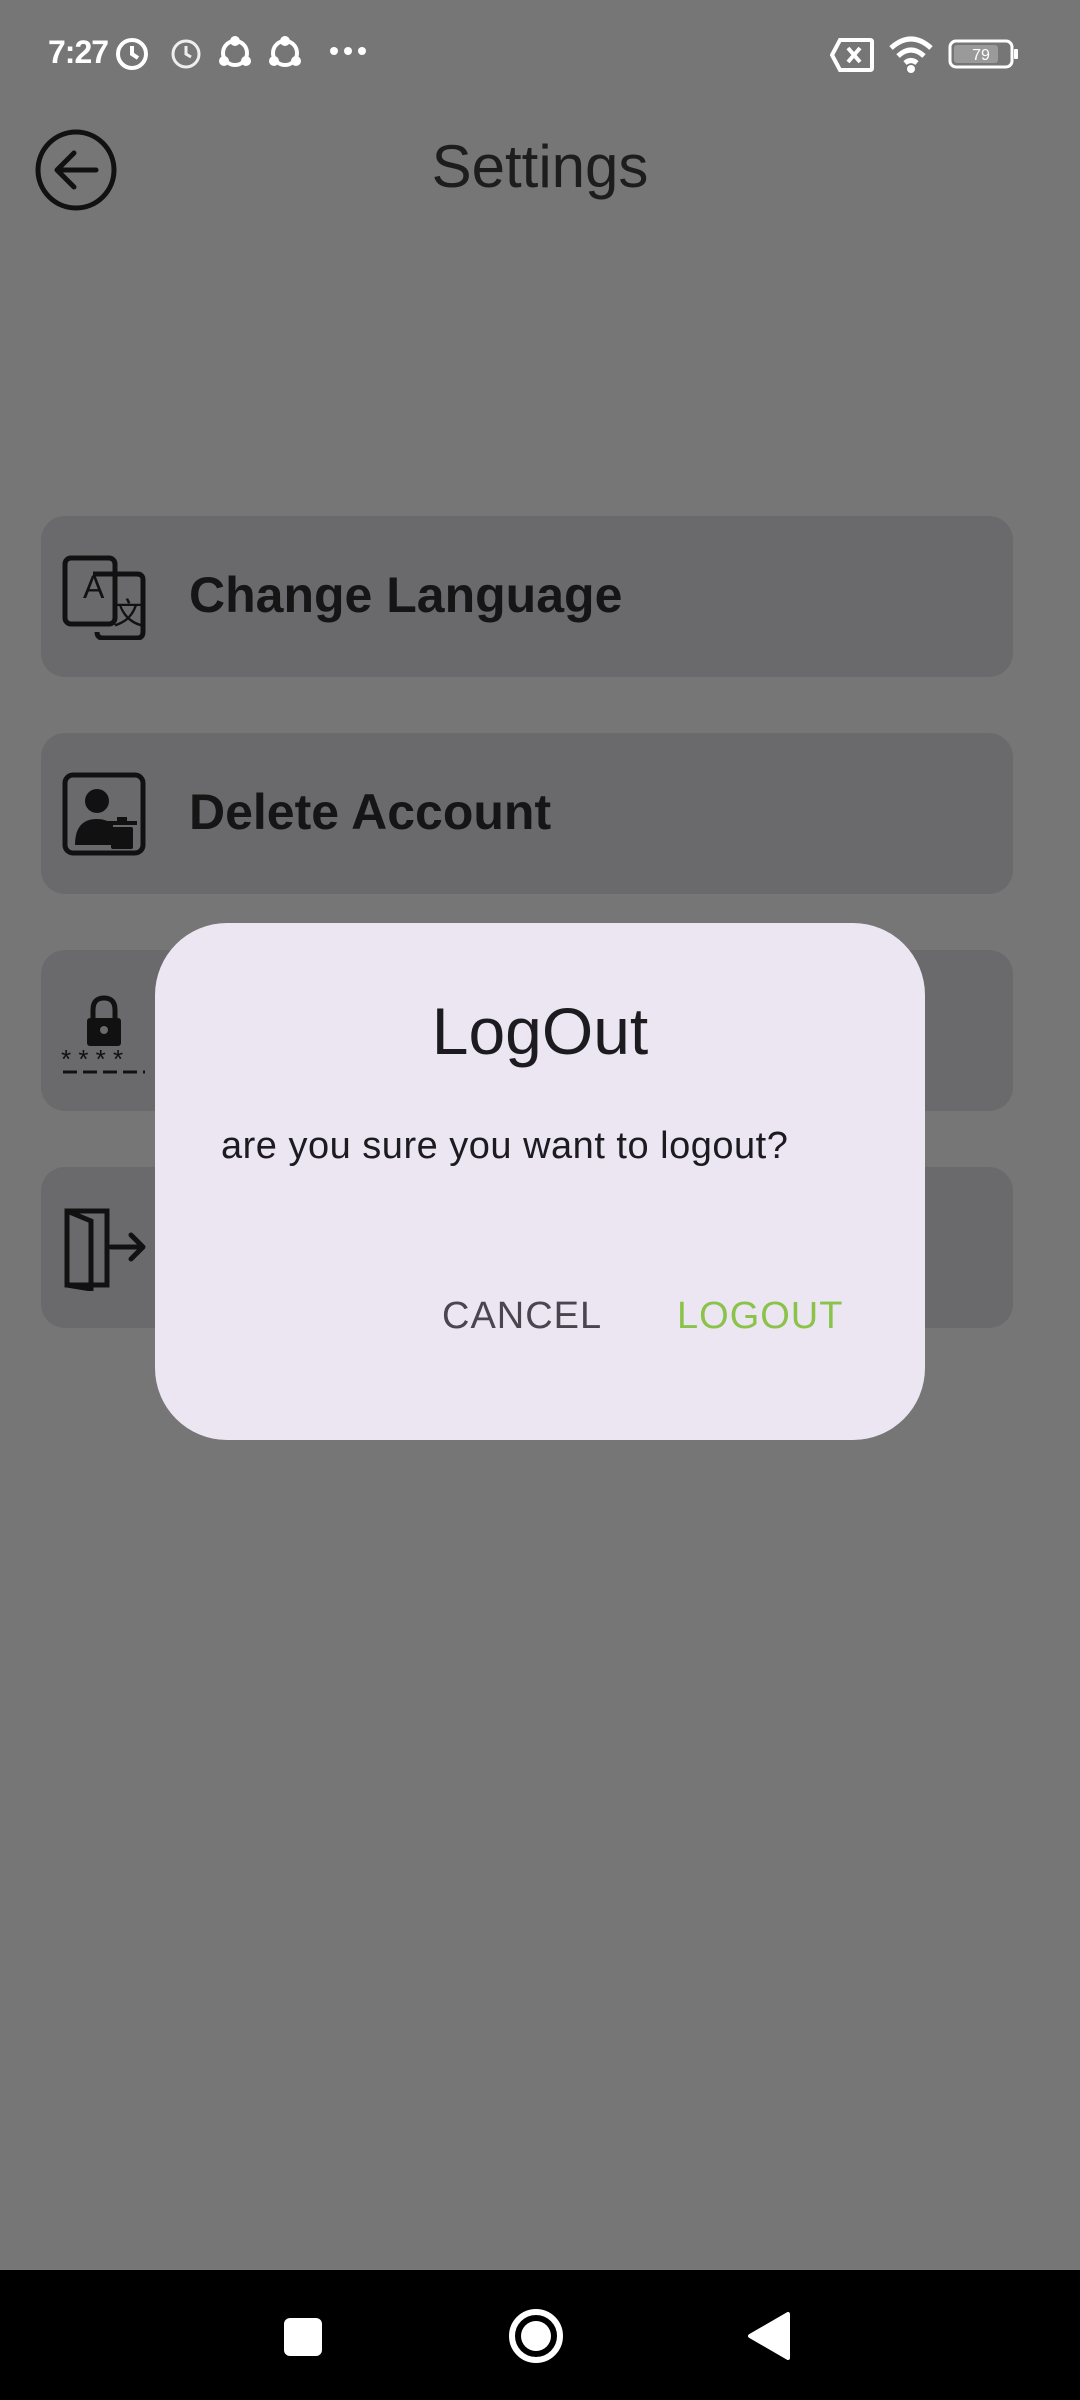 The width and height of the screenshot is (1080, 2400). What do you see at coordinates (104, 1248) in the screenshot?
I see `logout-icon` at bounding box center [104, 1248].